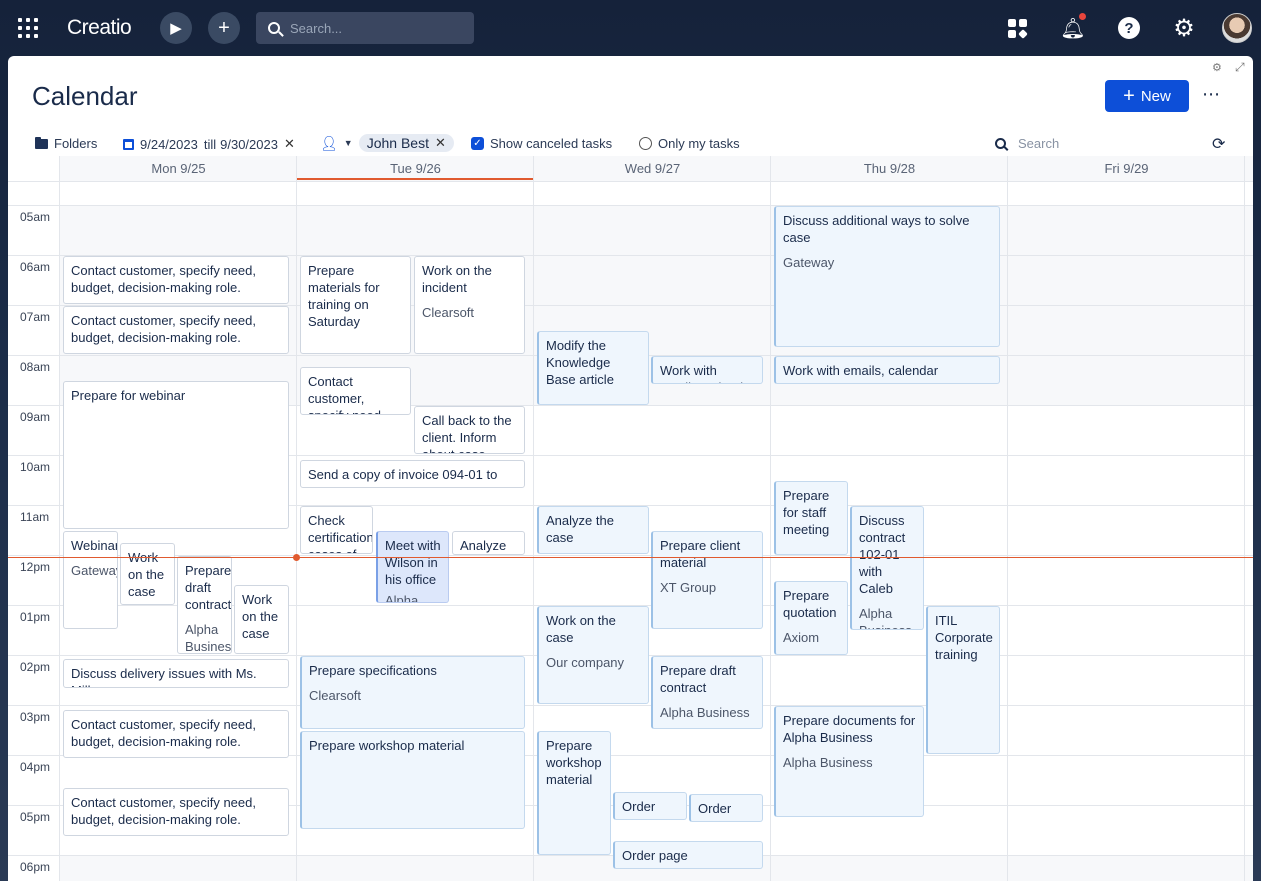 The image size is (1261, 881). Describe the element at coordinates (1000, 143) in the screenshot. I see `search-icon` at that location.